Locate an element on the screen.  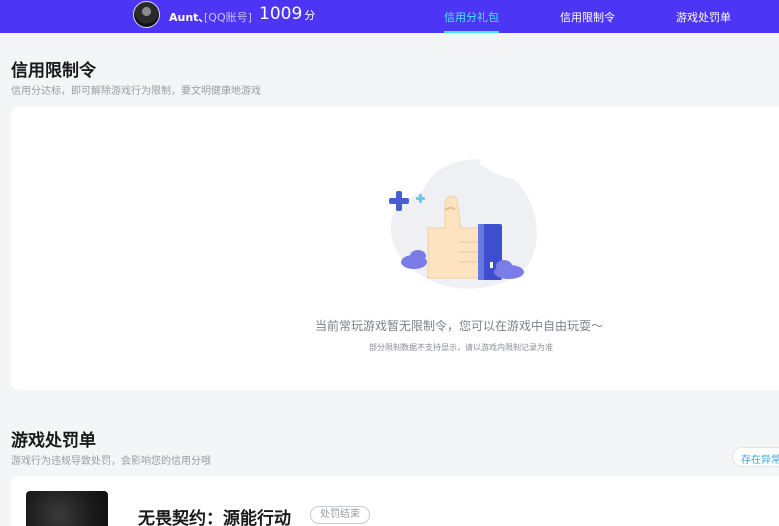
credit-score-value: 1009 is located at coordinates (281, 14).